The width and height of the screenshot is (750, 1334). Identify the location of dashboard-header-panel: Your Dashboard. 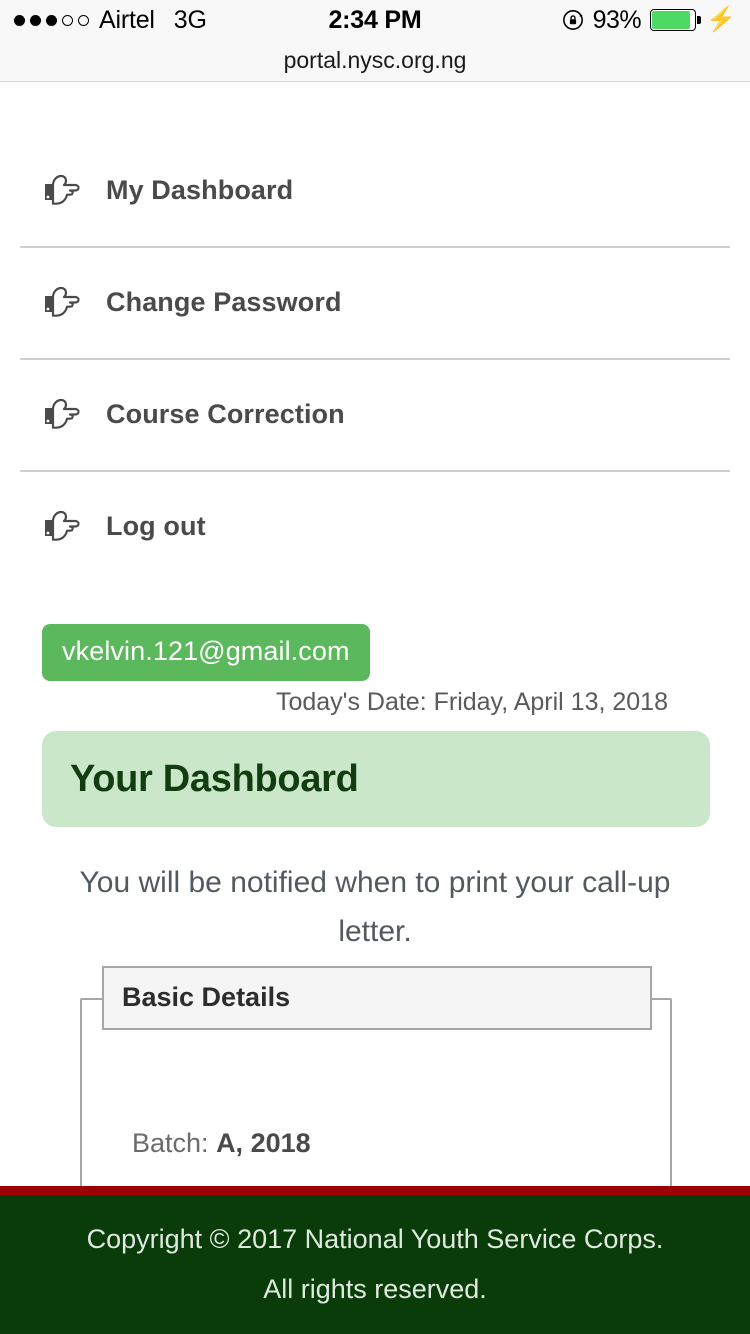
(376, 779).